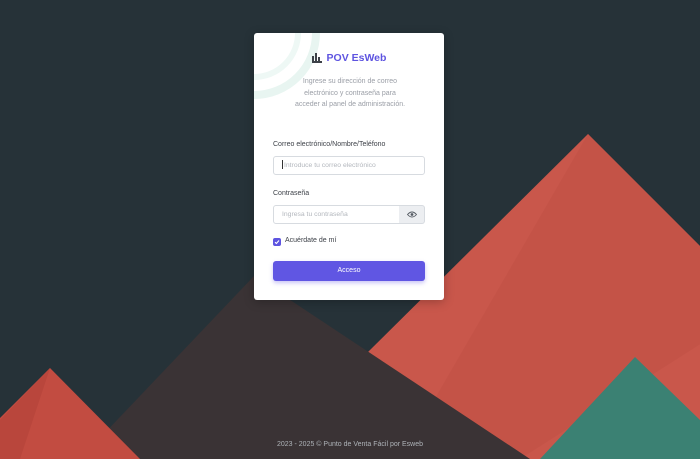  What do you see at coordinates (315, 214) in the screenshot?
I see `password-placeholder: Ingresa tu contraseña` at bounding box center [315, 214].